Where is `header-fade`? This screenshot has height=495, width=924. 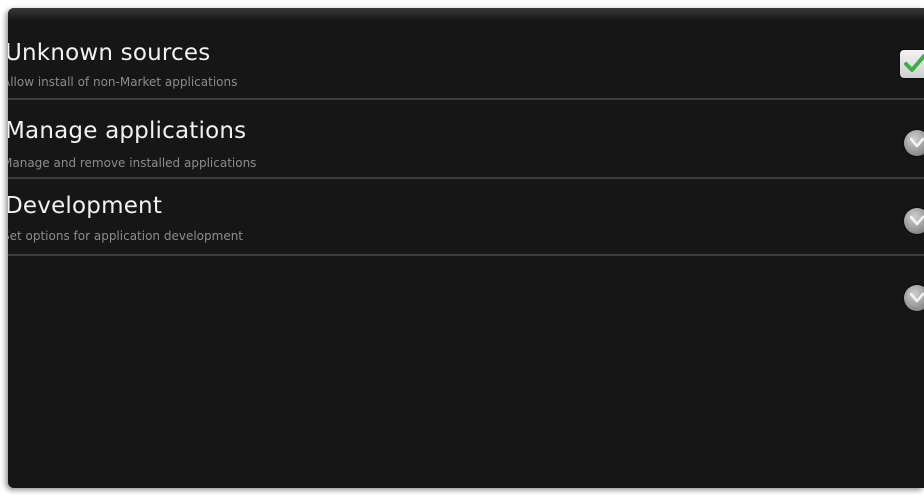 header-fade is located at coordinates (466, 14).